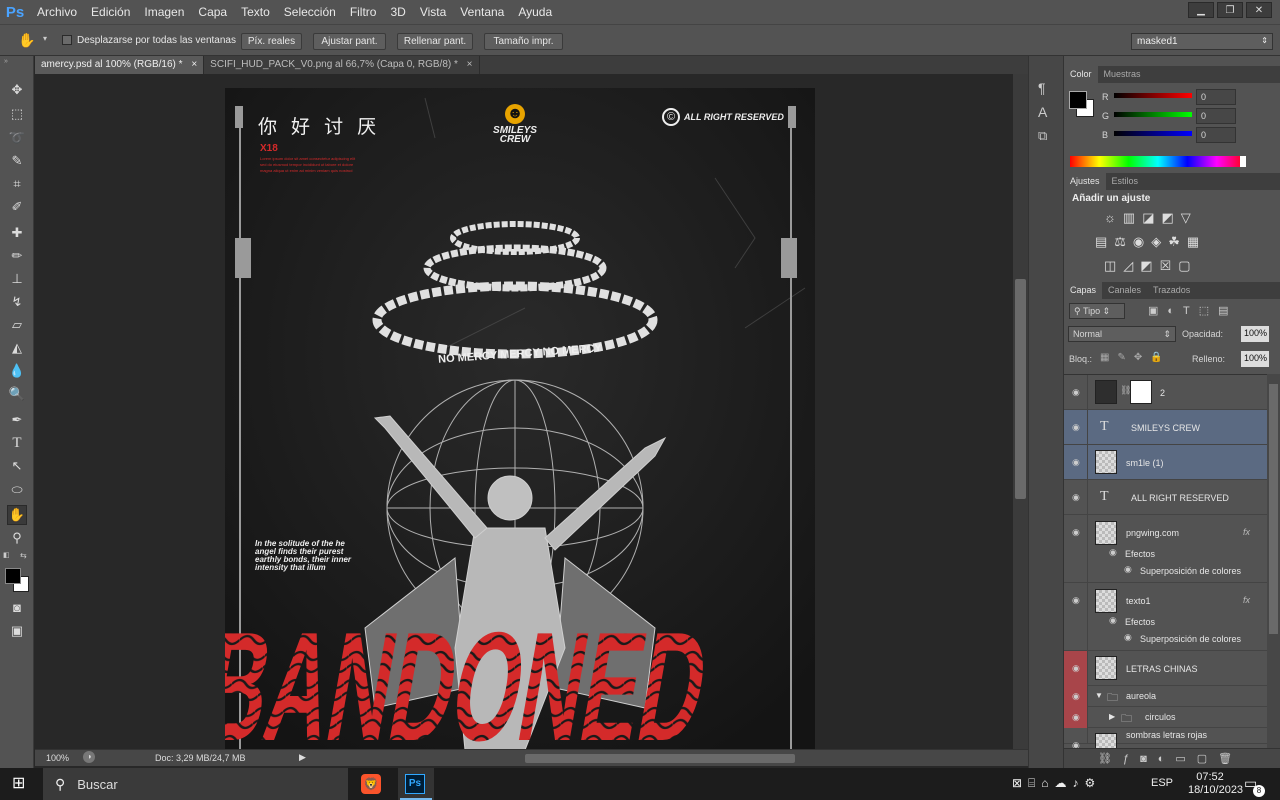 Image resolution: width=1280 pixels, height=800 pixels. I want to click on minimize-button: ▁, so click(1201, 10).